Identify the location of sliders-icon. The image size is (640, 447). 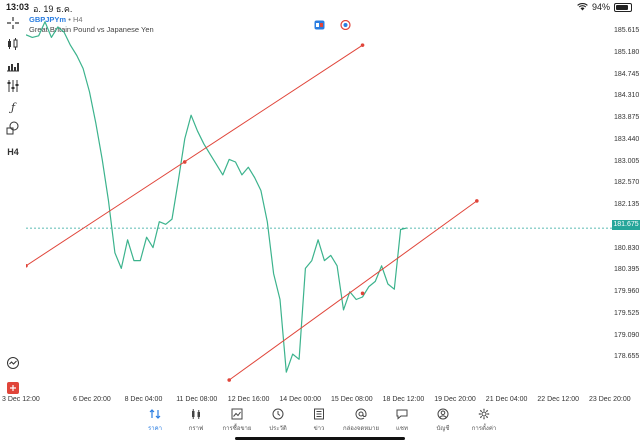
(13, 87).